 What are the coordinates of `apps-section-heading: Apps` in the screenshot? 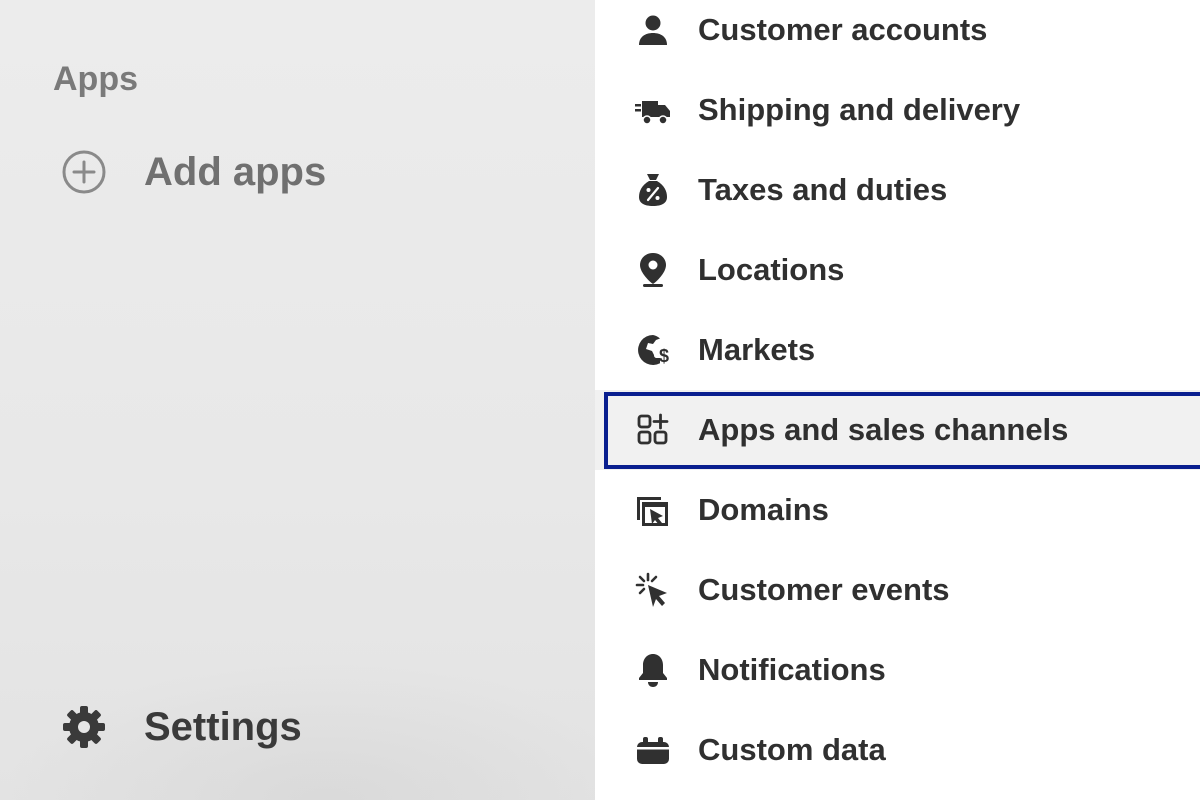 It's located at (95, 79).